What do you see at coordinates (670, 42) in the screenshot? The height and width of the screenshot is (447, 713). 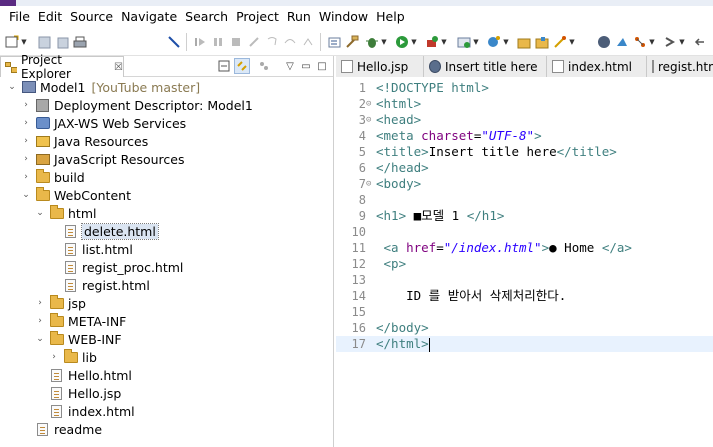 I see `next-annotation-icon` at bounding box center [670, 42].